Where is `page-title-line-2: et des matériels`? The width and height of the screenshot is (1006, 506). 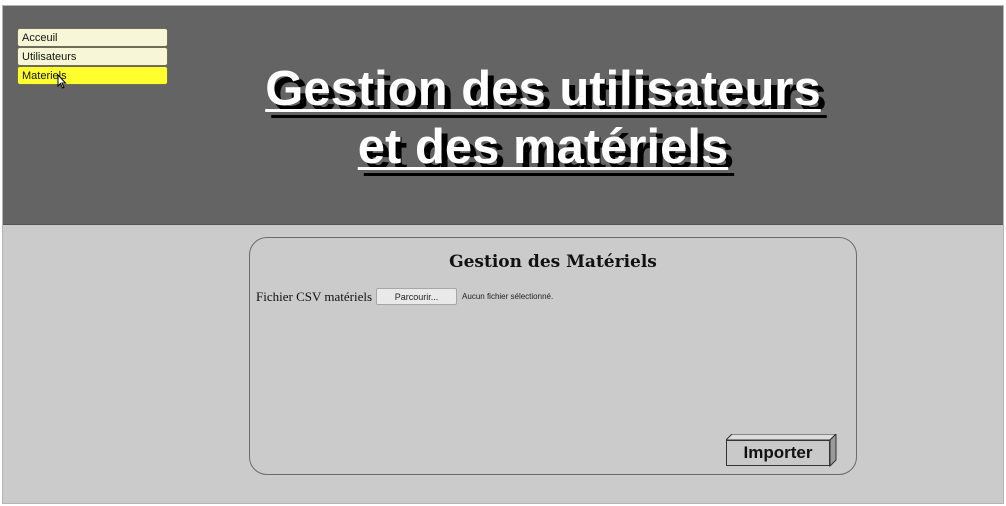 page-title-line-2: et des matériels is located at coordinates (543, 147).